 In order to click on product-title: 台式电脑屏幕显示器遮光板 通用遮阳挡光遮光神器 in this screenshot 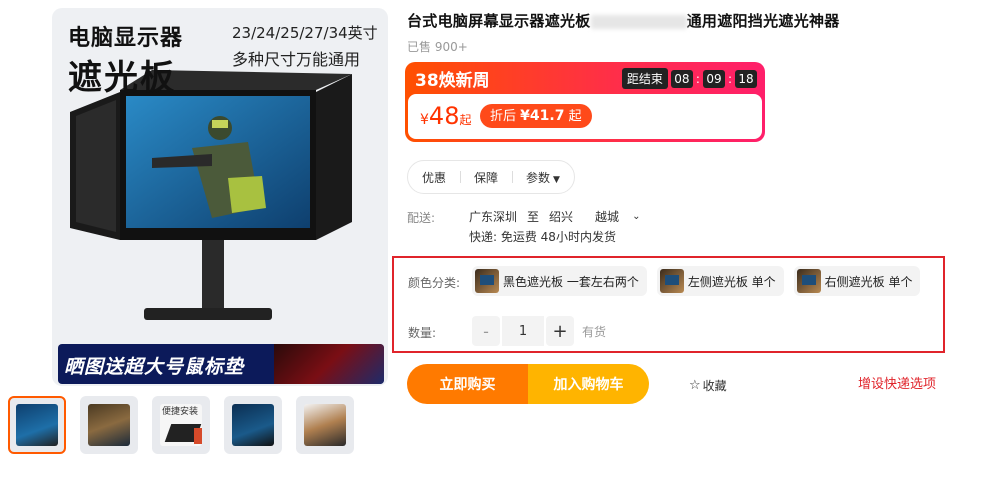, I will do `click(623, 20)`.